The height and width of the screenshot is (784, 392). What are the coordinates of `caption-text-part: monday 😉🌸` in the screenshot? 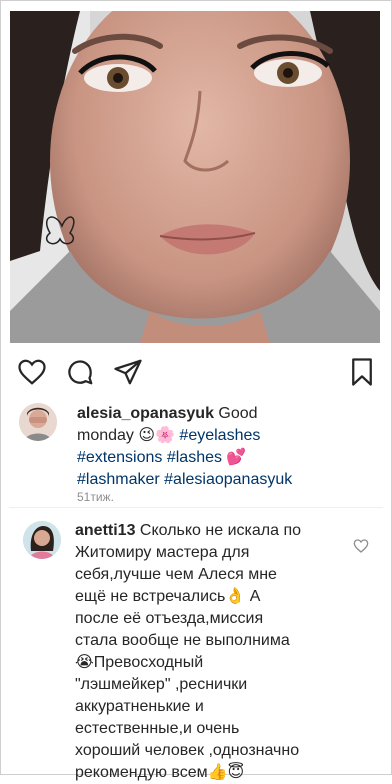 It's located at (128, 435).